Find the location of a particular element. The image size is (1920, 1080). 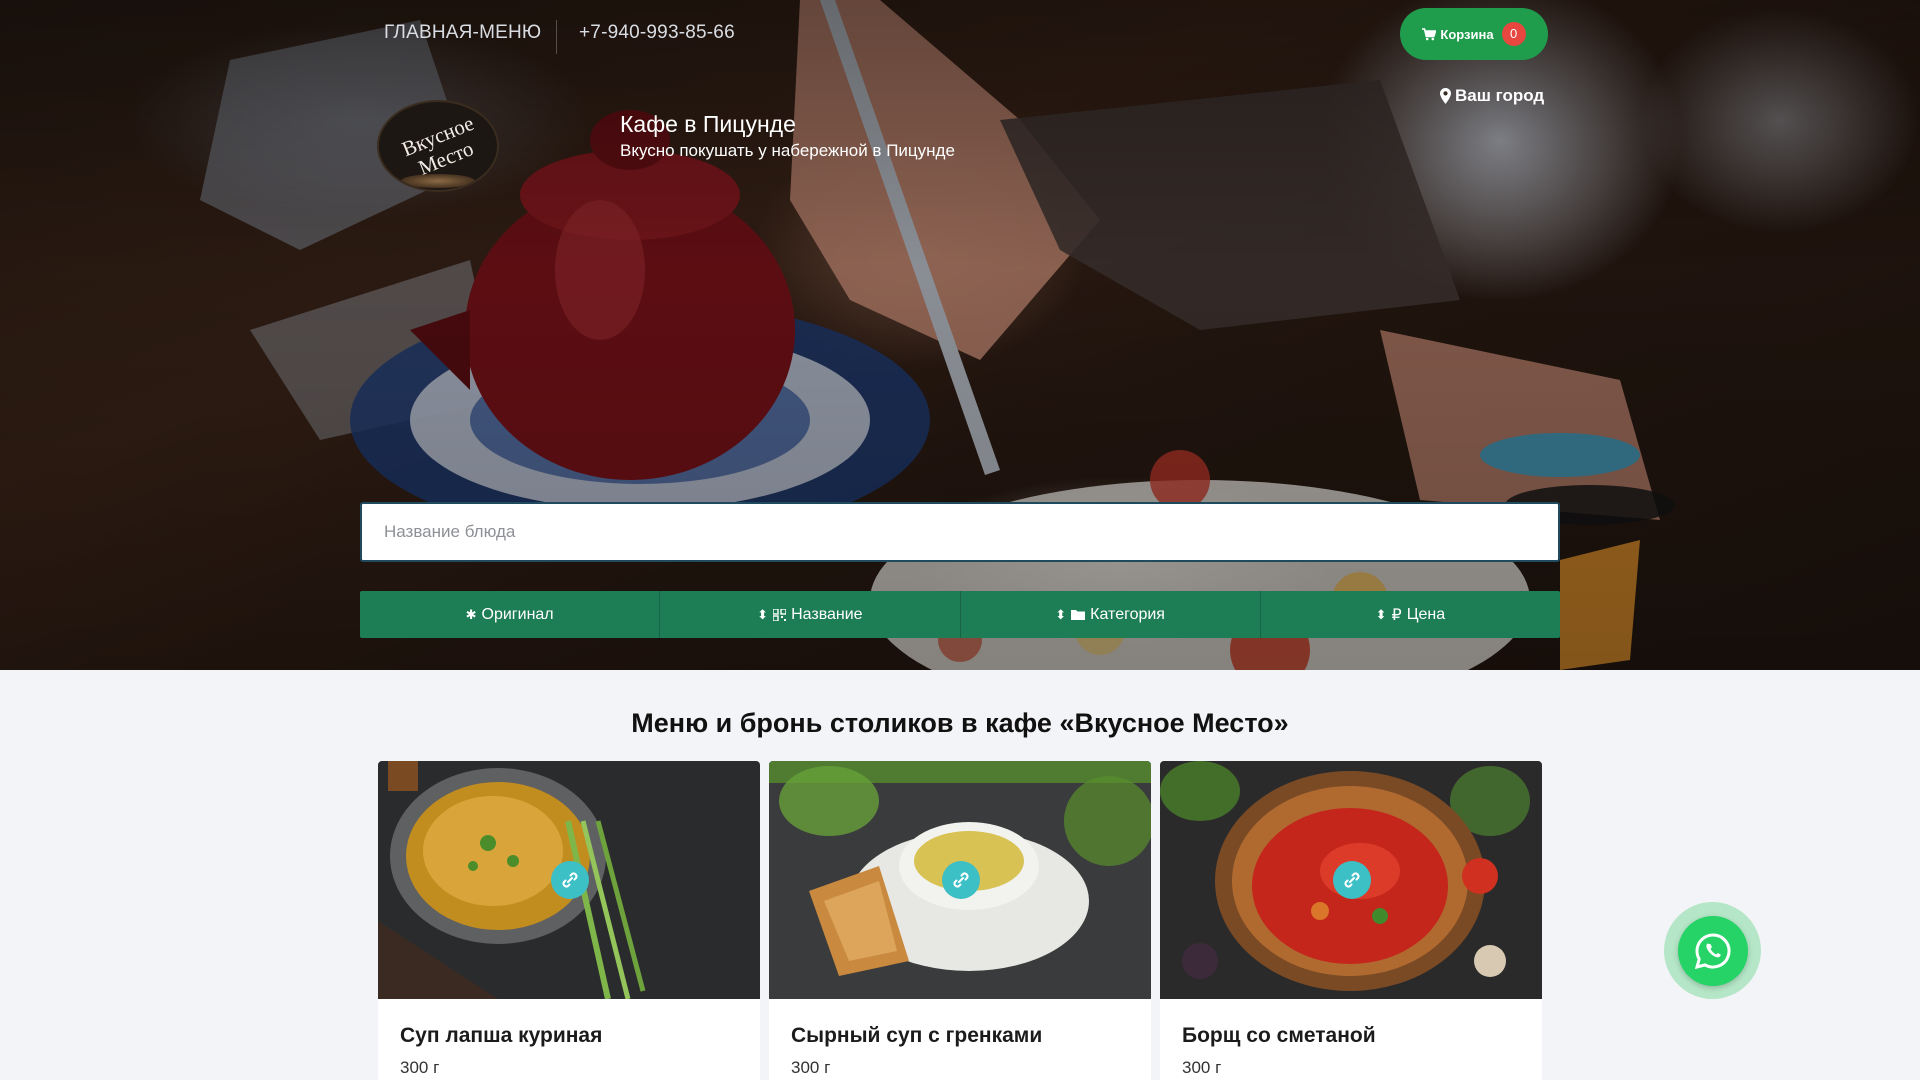

sort-name-button: ⬍ Название is located at coordinates (810, 614).